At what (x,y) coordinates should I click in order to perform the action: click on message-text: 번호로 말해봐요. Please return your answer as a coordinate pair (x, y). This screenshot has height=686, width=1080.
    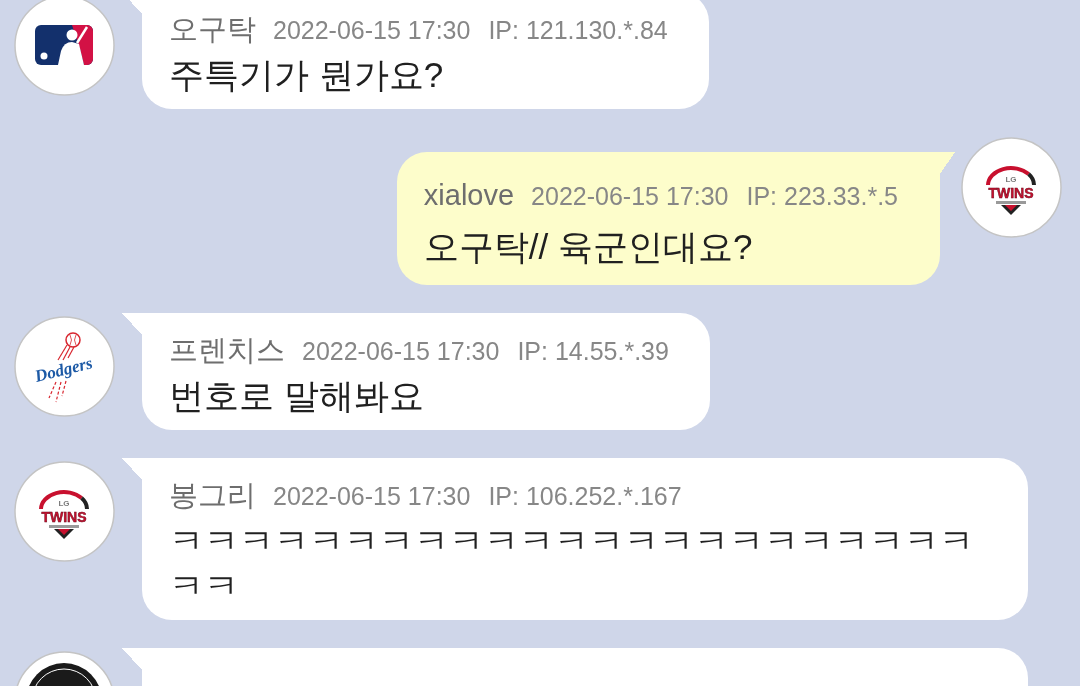
    Looking at the image, I should click on (297, 396).